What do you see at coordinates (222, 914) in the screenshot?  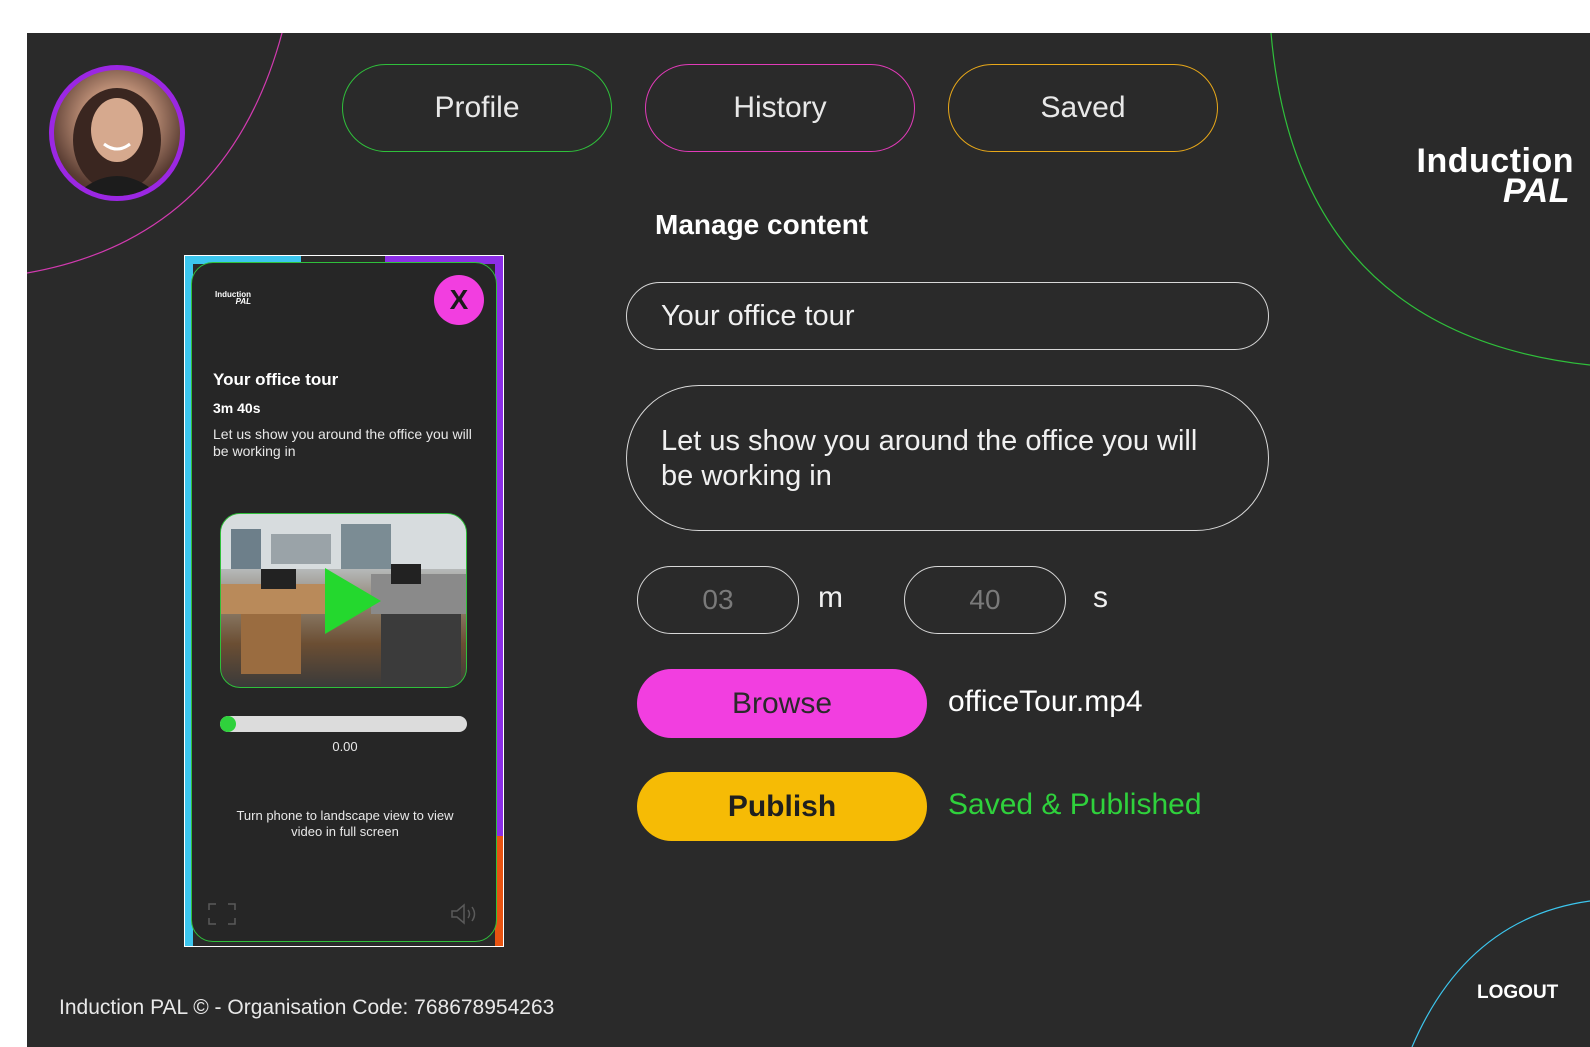 I see `fullscreen-icon` at bounding box center [222, 914].